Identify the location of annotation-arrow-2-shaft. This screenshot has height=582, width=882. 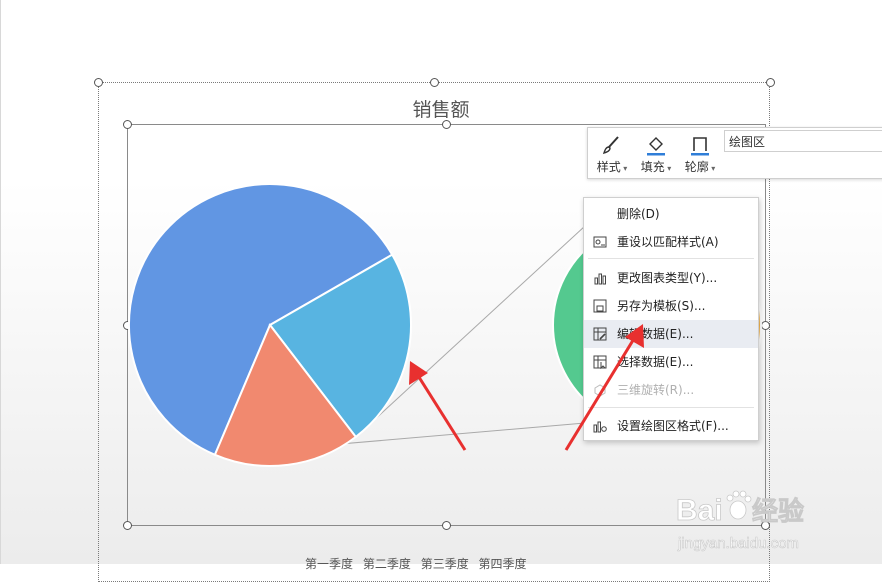
(600, 393).